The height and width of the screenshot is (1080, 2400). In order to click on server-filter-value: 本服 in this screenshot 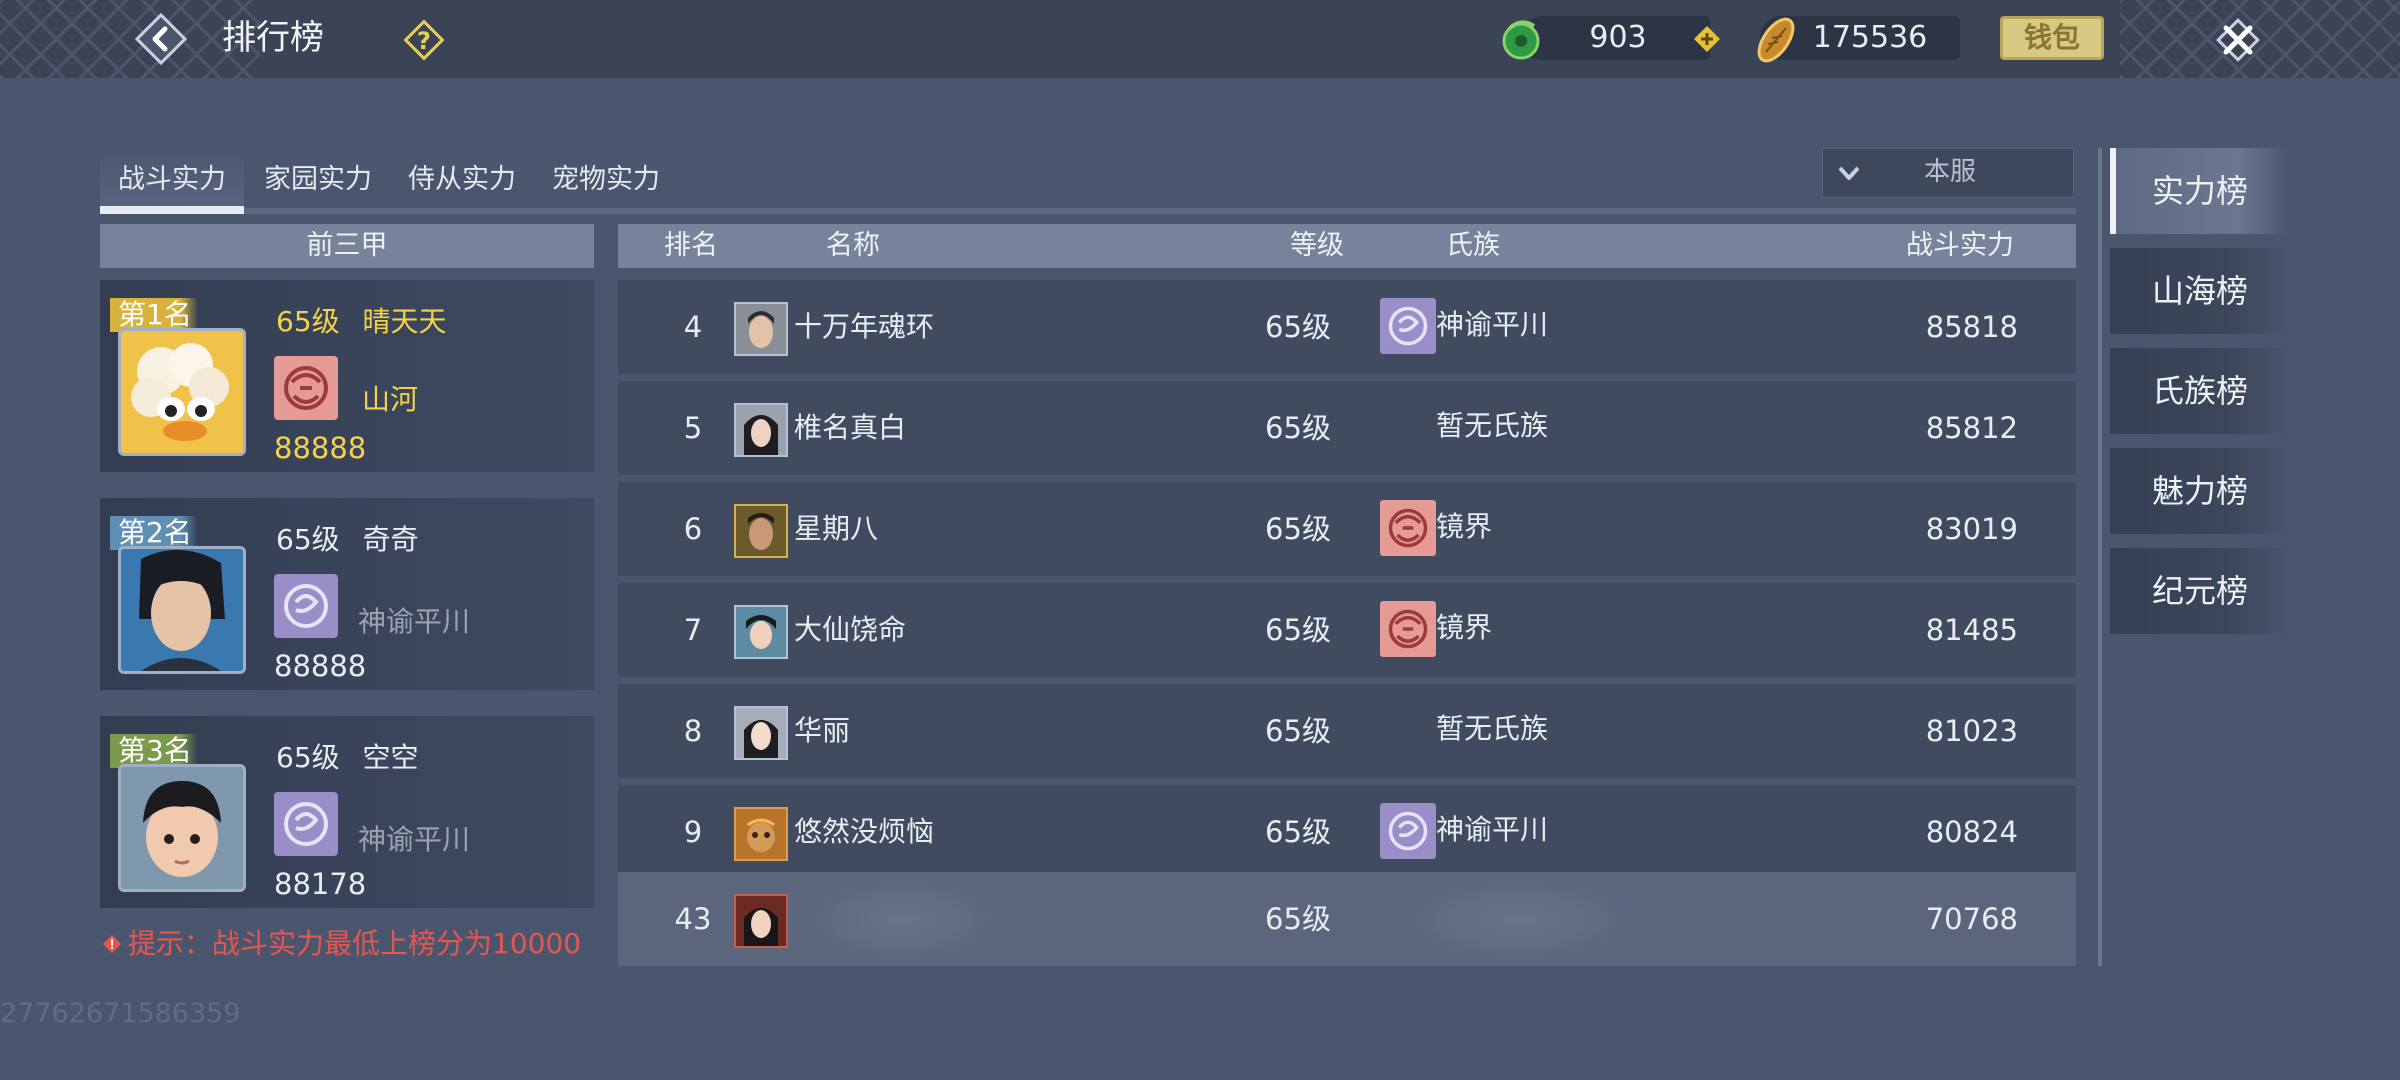, I will do `click(1949, 172)`.